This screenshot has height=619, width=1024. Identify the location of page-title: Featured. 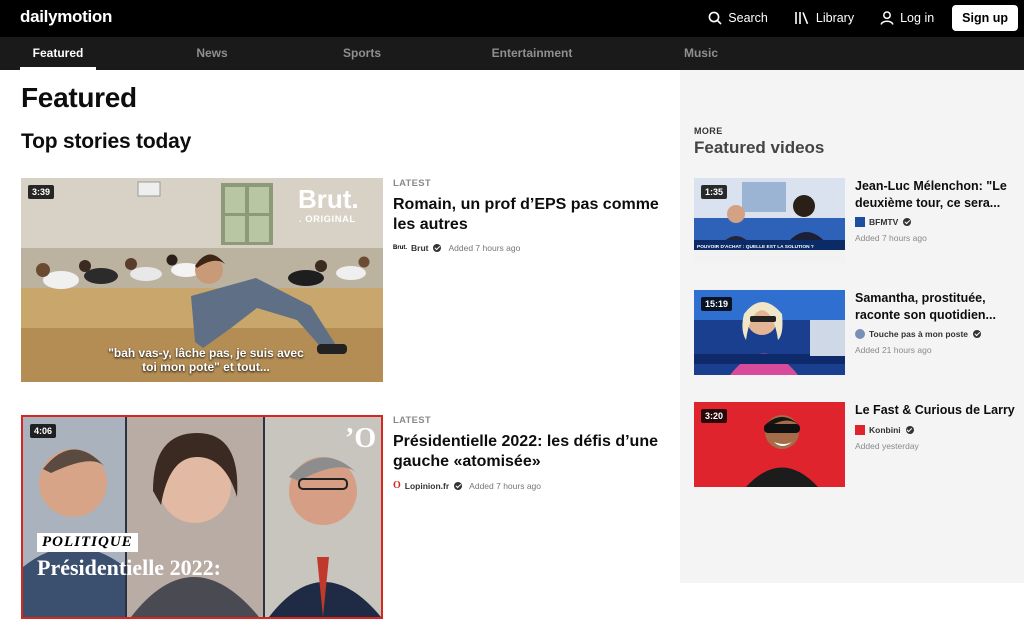
(79, 97).